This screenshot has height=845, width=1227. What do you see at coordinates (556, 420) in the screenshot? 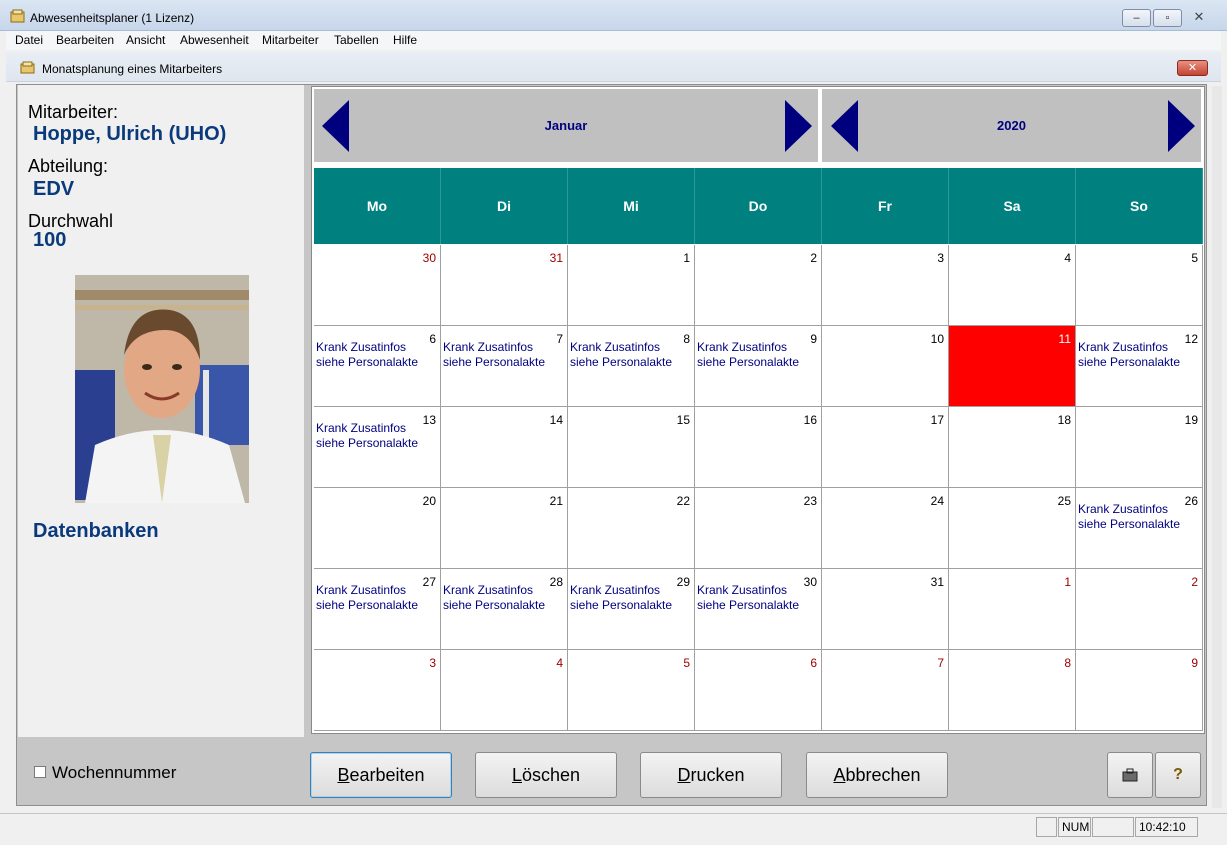
I see `day-number: 14` at bounding box center [556, 420].